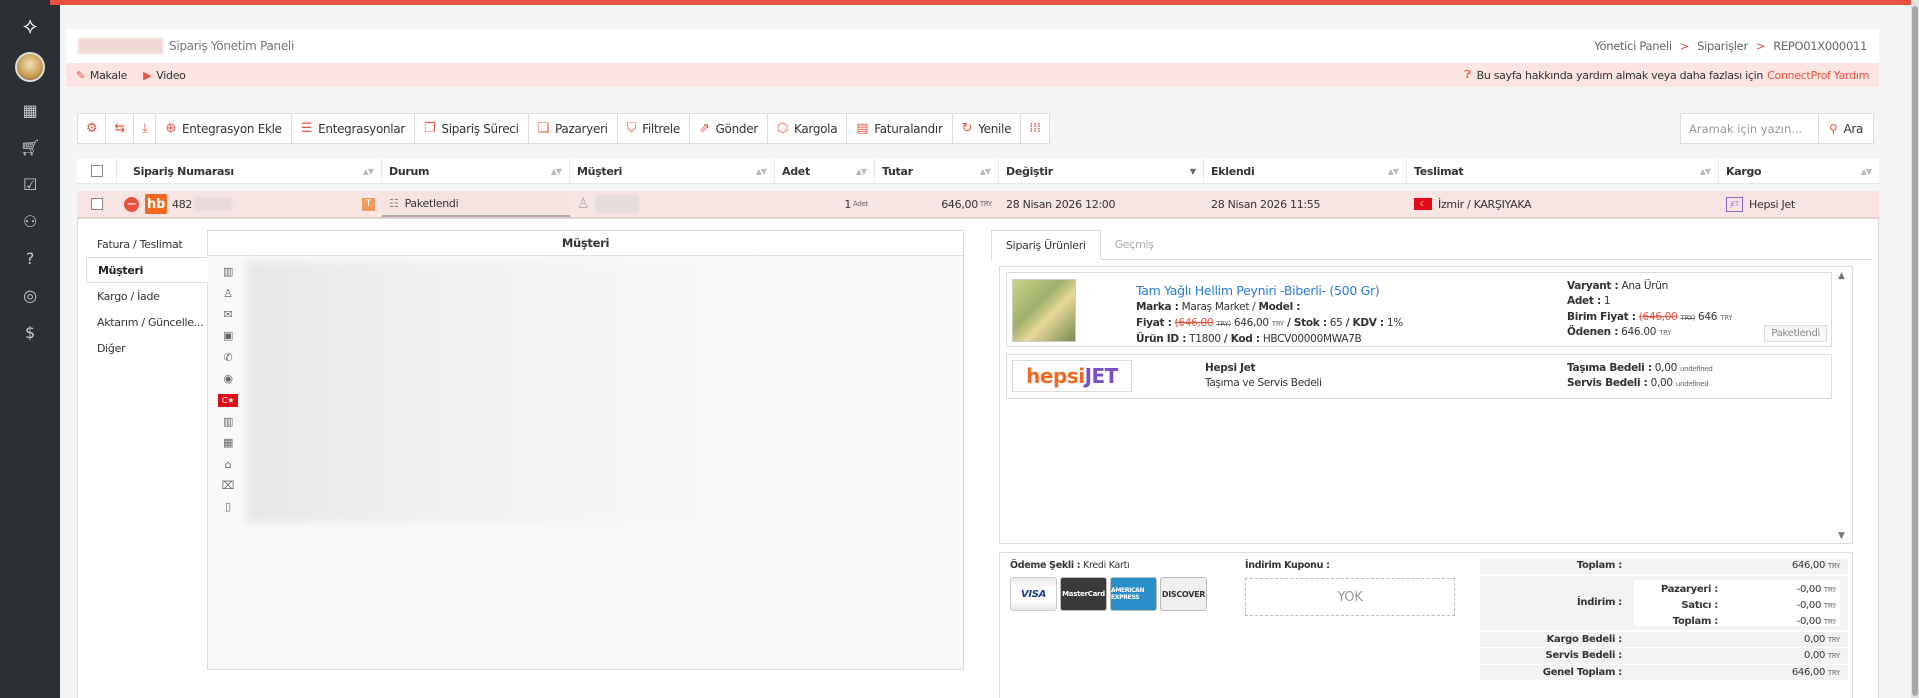  Describe the element at coordinates (1633, 46) in the screenshot. I see `breadcrumb-admin: Yönetici Paneli` at that location.